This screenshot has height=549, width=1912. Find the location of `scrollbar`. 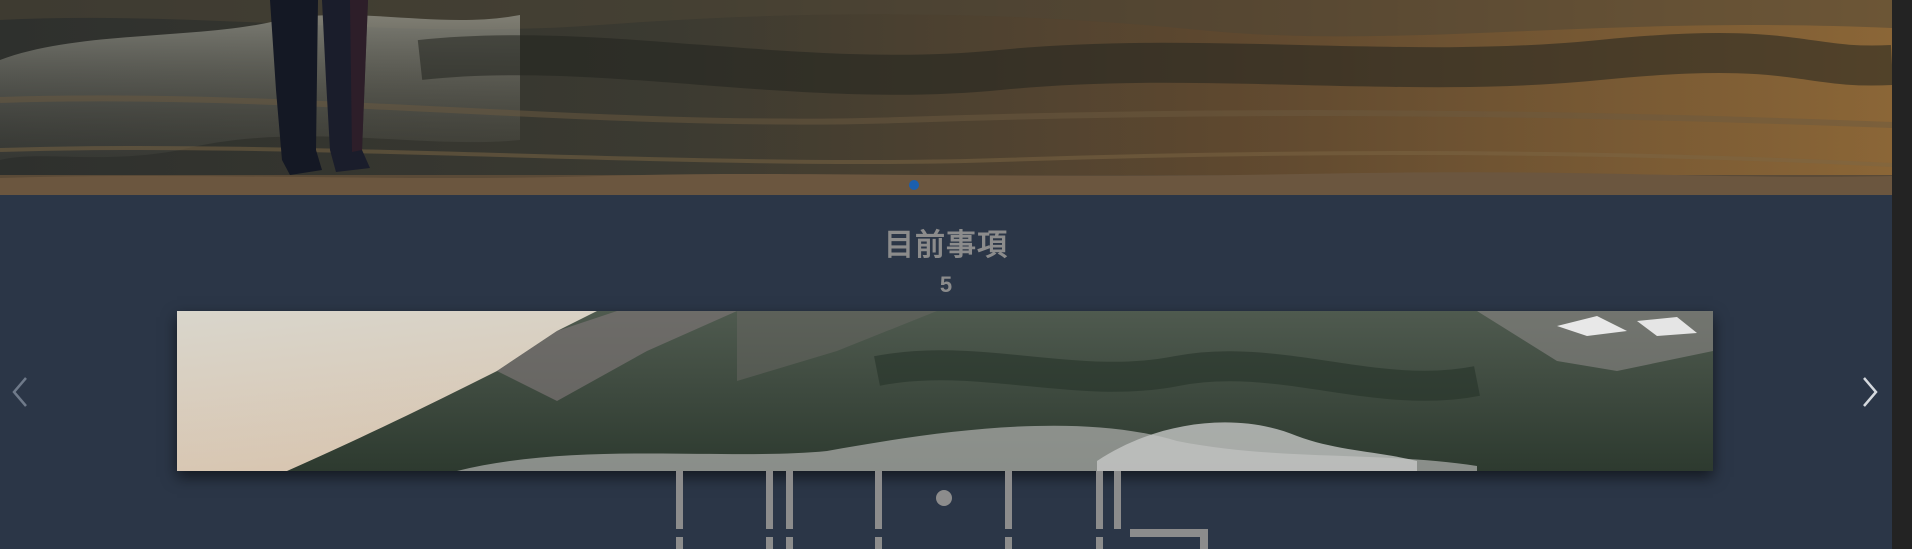

scrollbar is located at coordinates (1902, 274).